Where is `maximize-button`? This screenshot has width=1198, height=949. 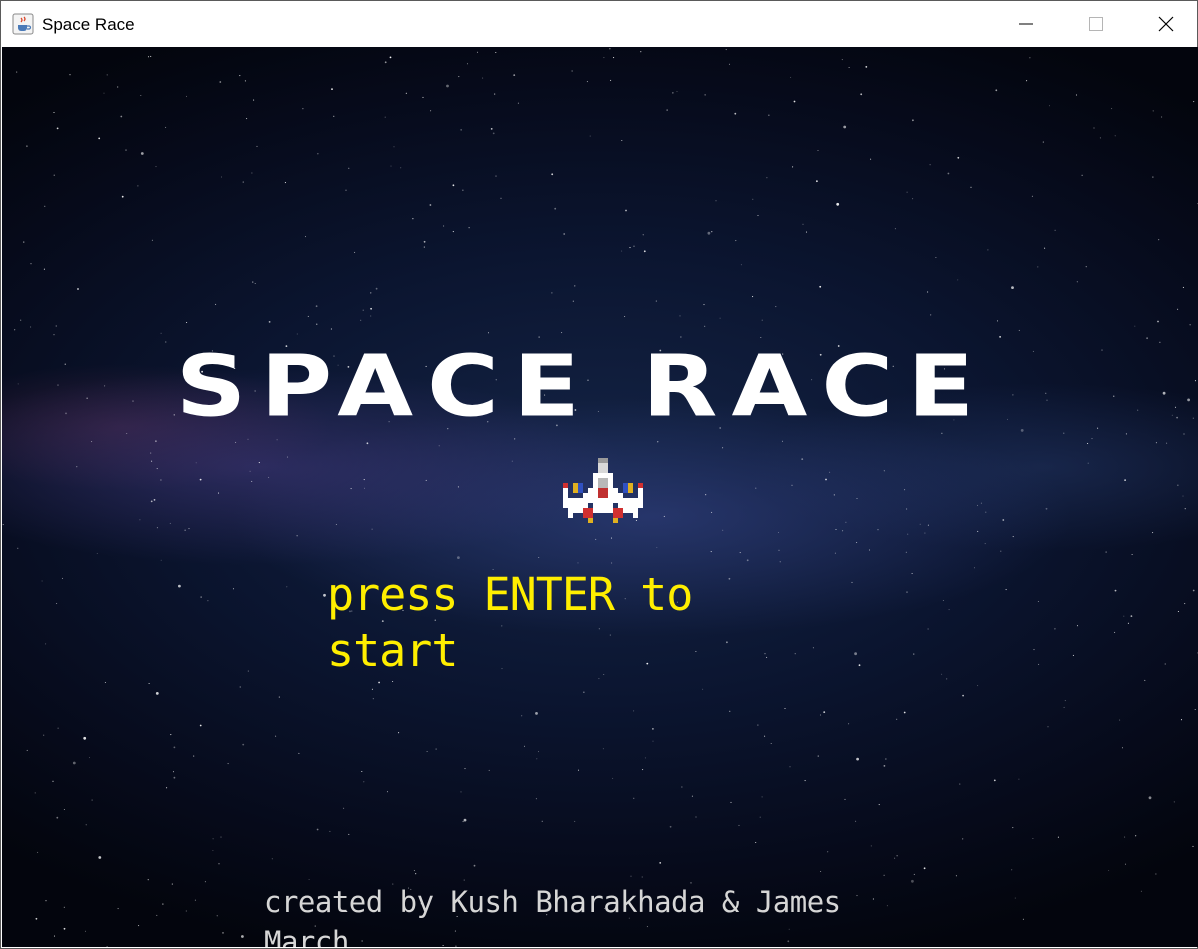
maximize-button is located at coordinates (1096, 24).